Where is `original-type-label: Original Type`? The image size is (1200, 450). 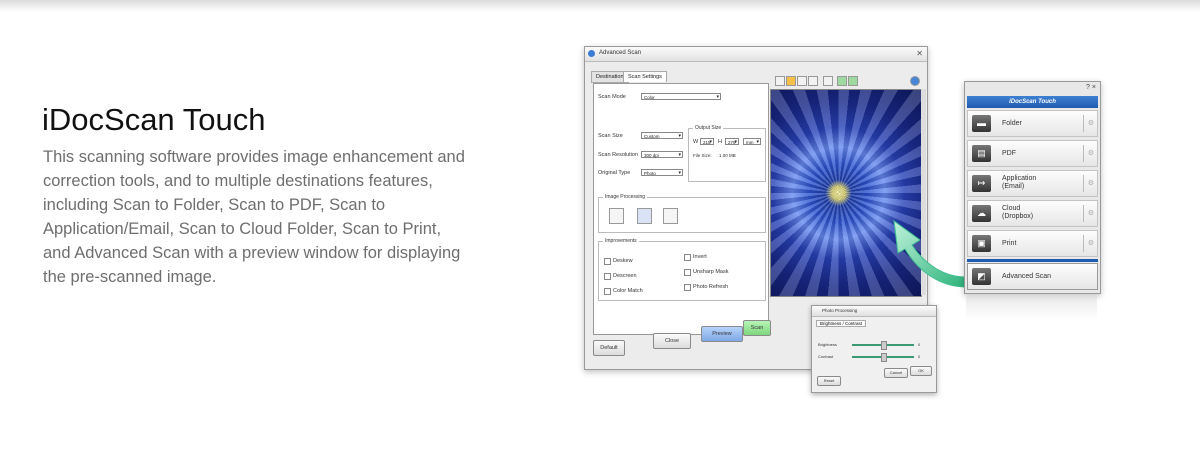 original-type-label: Original Type is located at coordinates (614, 173).